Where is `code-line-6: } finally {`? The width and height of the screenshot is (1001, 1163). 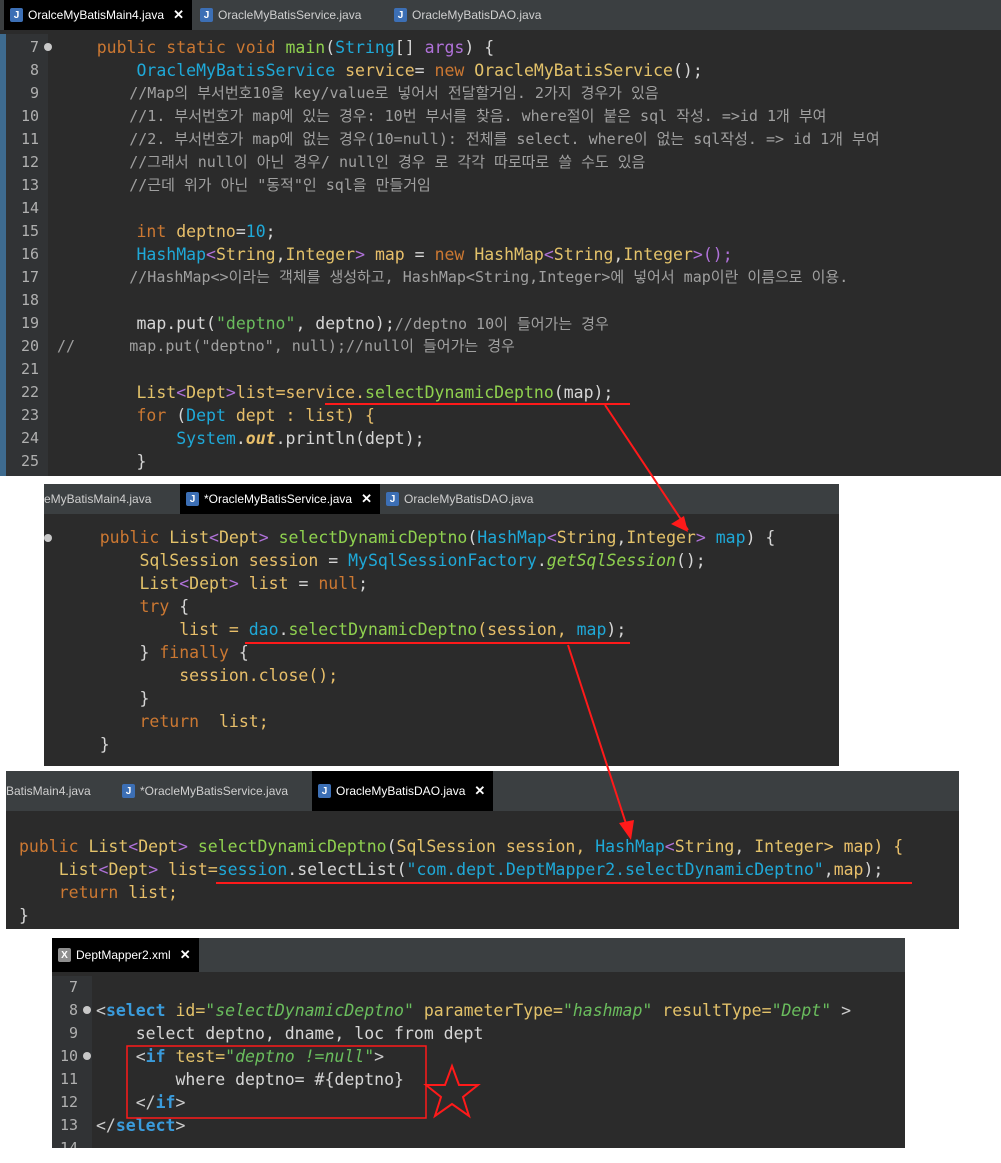 code-line-6: } finally { is located at coordinates (154, 652).